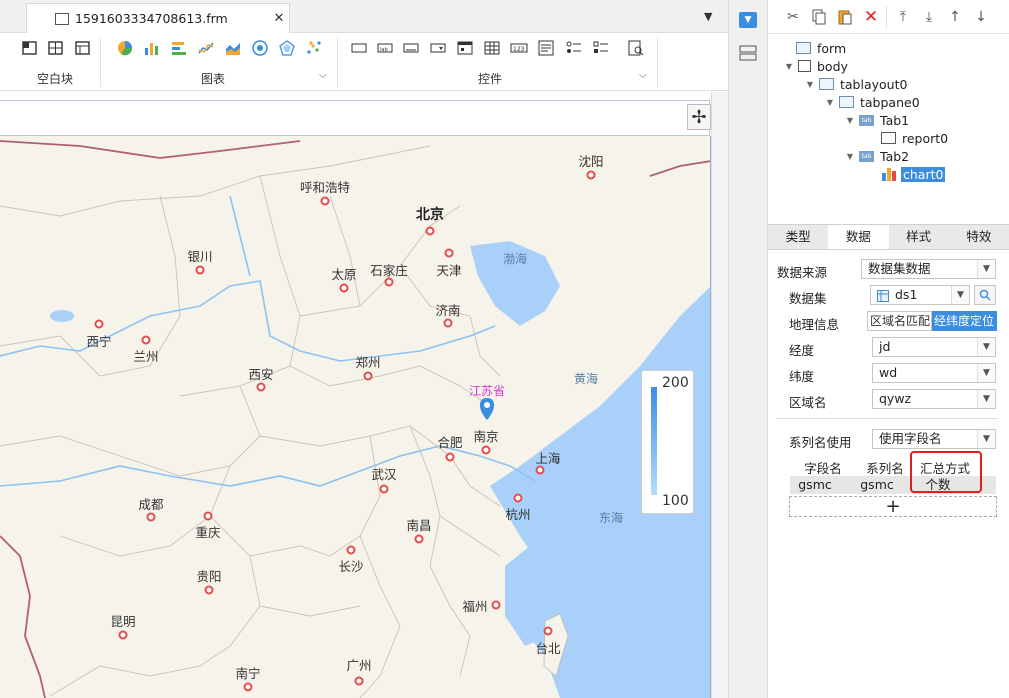  I want to click on copy-icon, so click(819, 17).